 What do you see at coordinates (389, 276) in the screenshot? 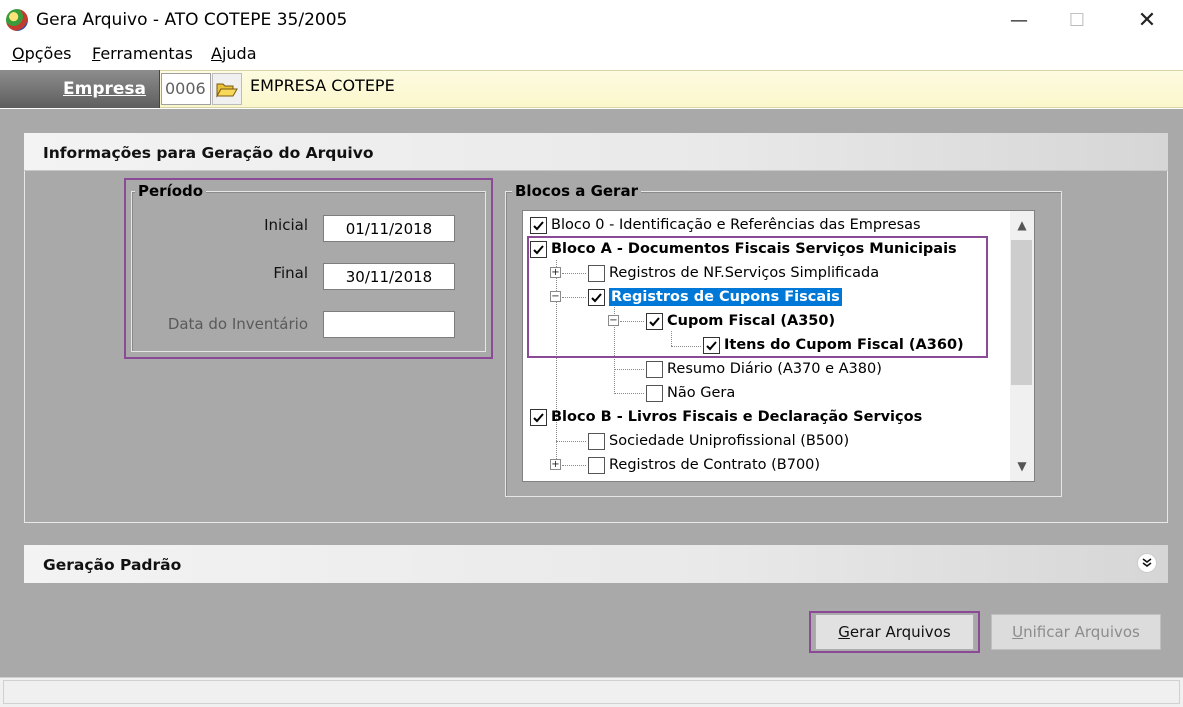
I see `final-date-input: 30/11/2018` at bounding box center [389, 276].